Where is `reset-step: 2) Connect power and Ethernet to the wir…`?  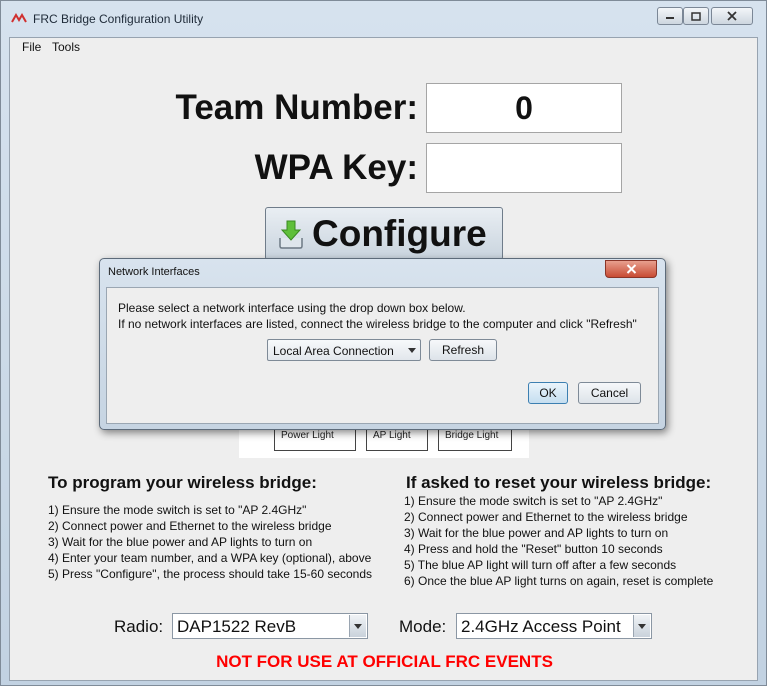 reset-step: 2) Connect power and Ethernet to the wir… is located at coordinates (546, 517).